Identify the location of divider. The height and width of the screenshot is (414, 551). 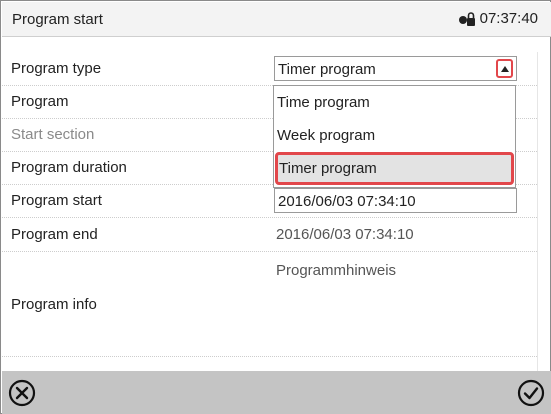
(537, 211).